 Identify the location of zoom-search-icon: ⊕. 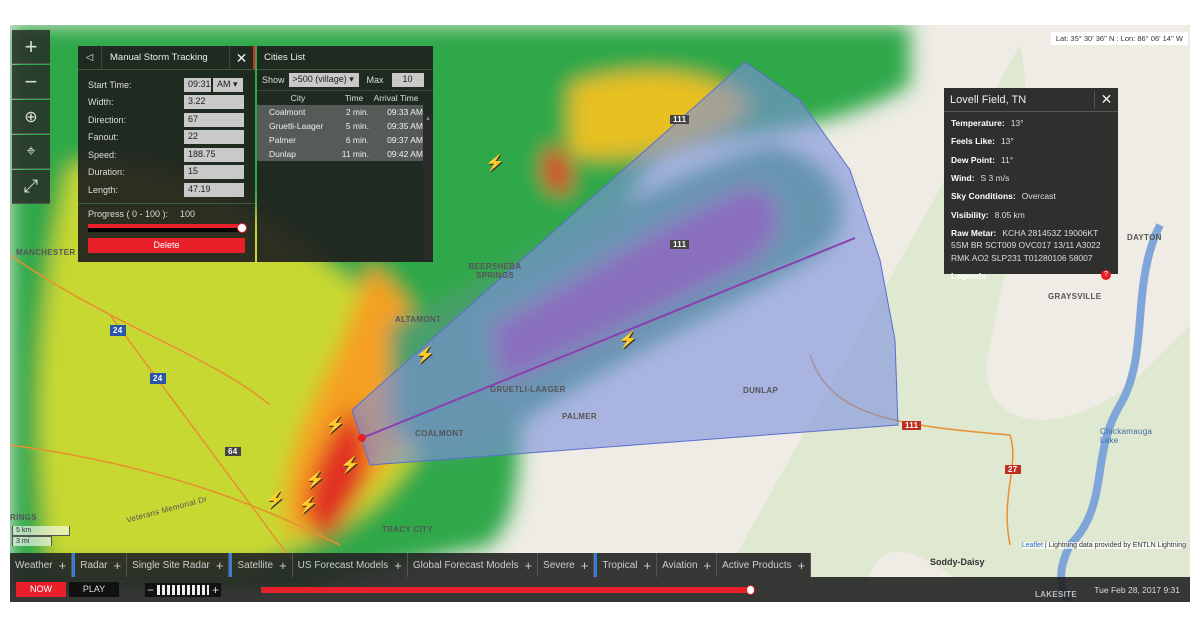
(31, 117).